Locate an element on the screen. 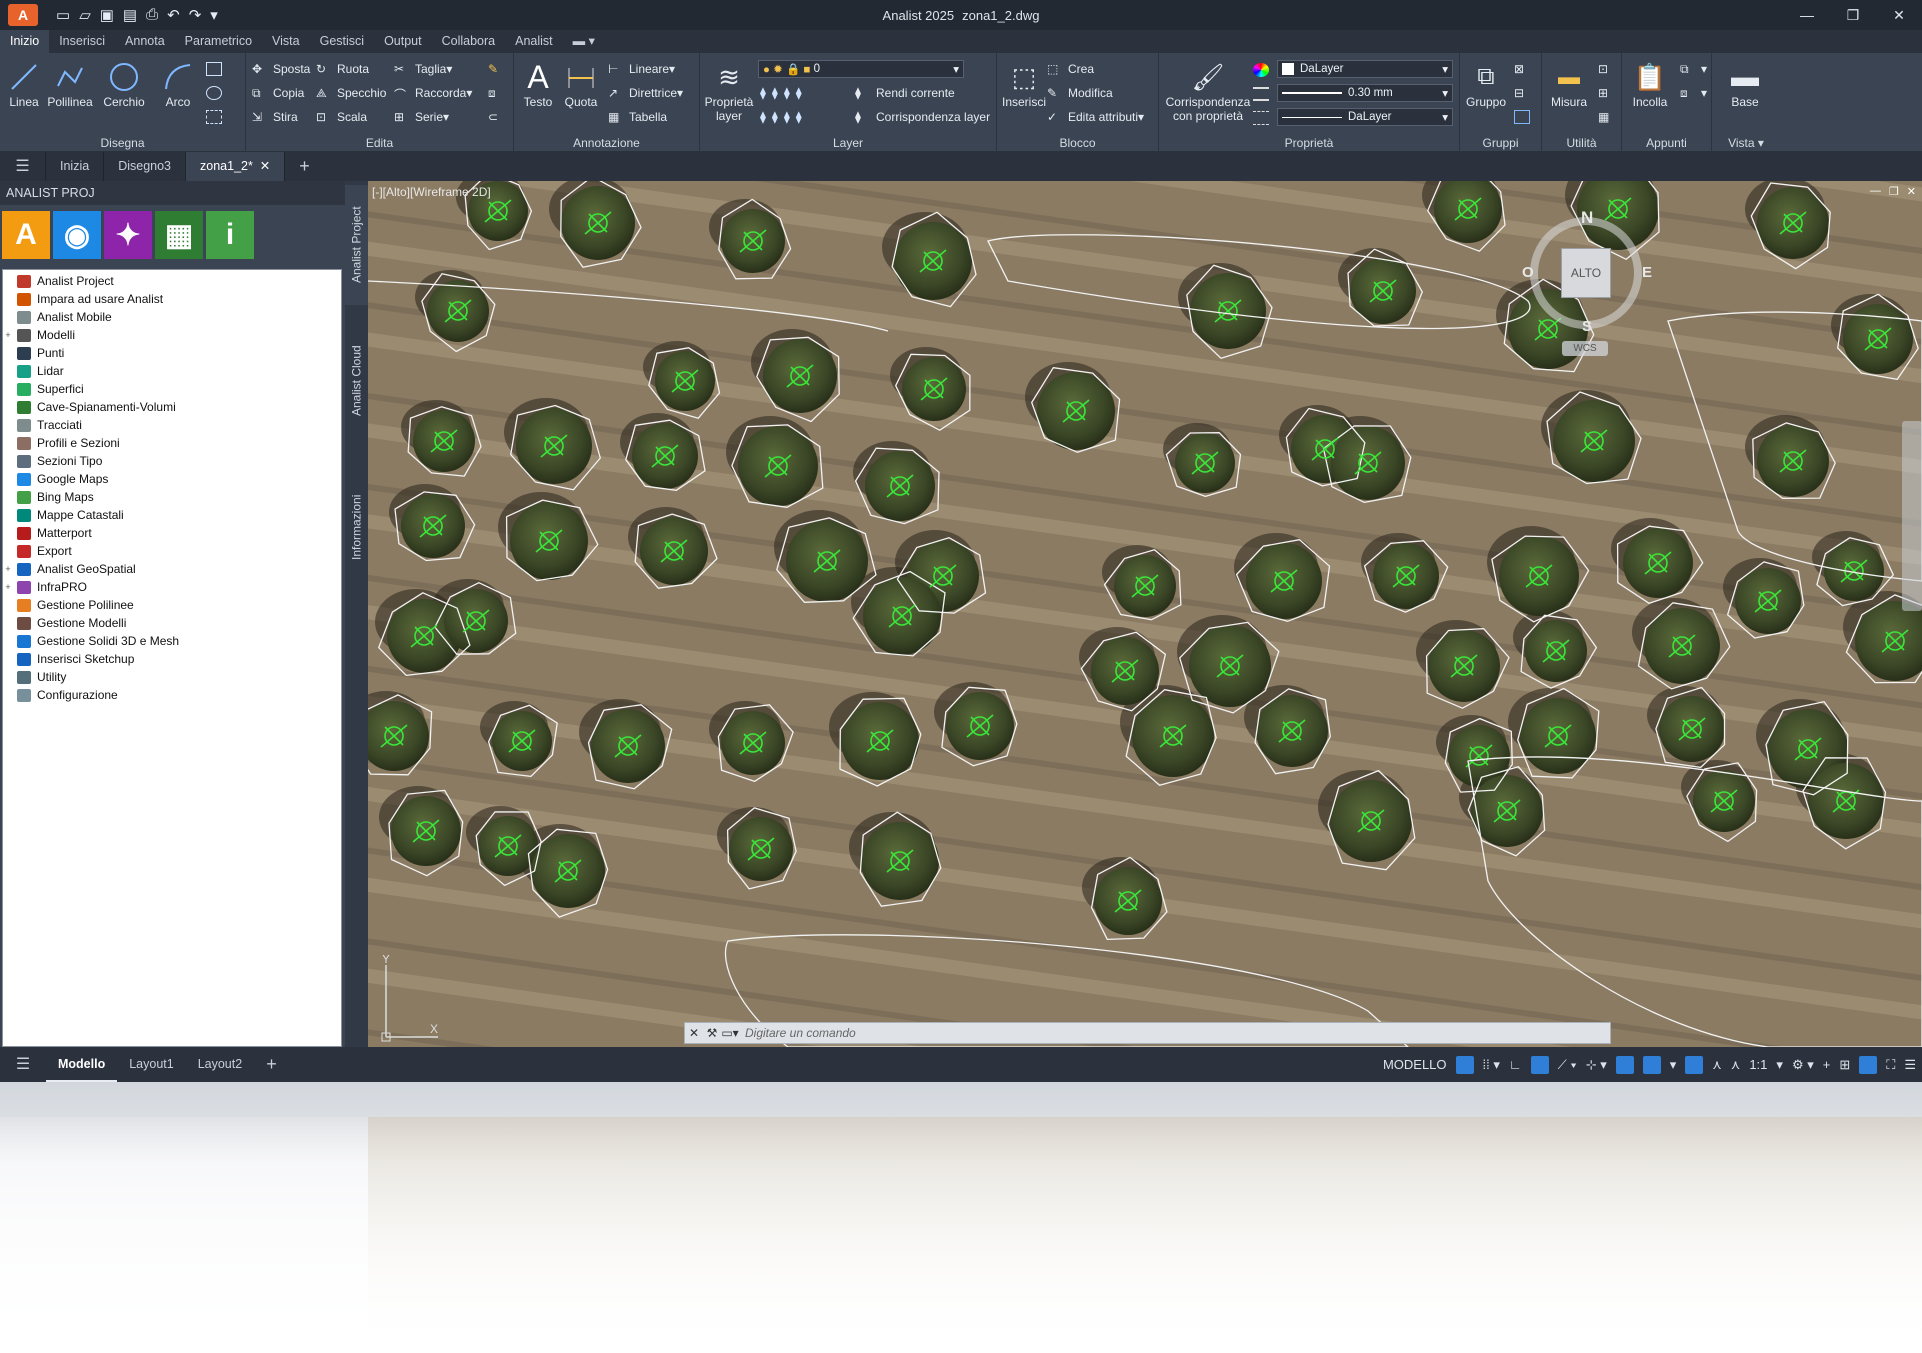 The height and width of the screenshot is (1353, 1922). print-icon: ⎙ is located at coordinates (152, 15).